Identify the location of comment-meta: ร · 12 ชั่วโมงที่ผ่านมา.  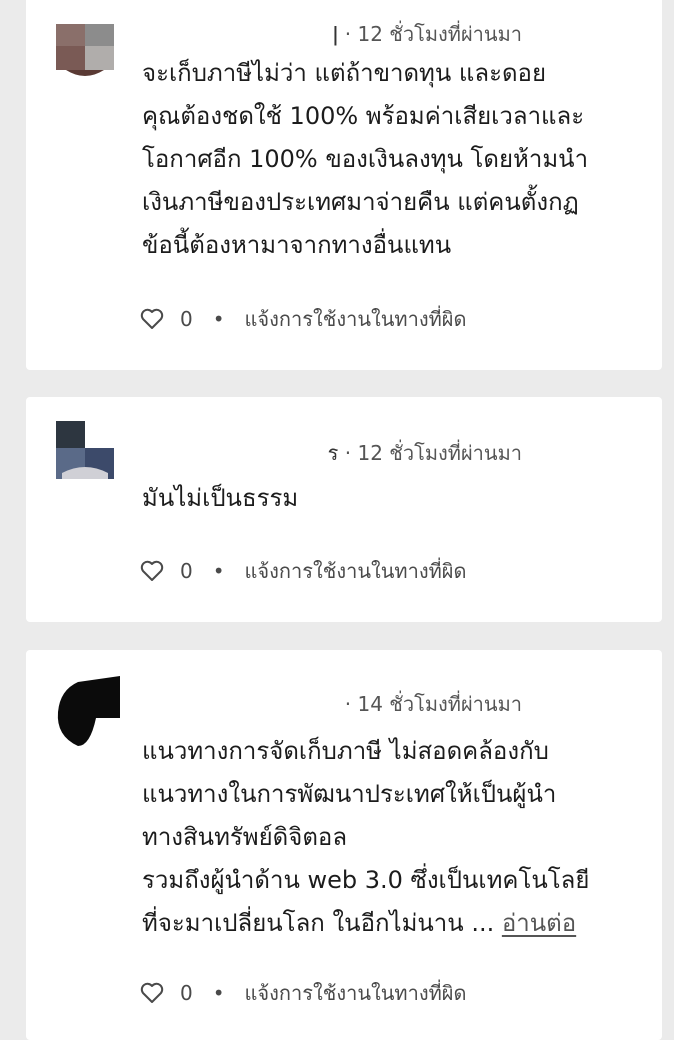
(425, 453).